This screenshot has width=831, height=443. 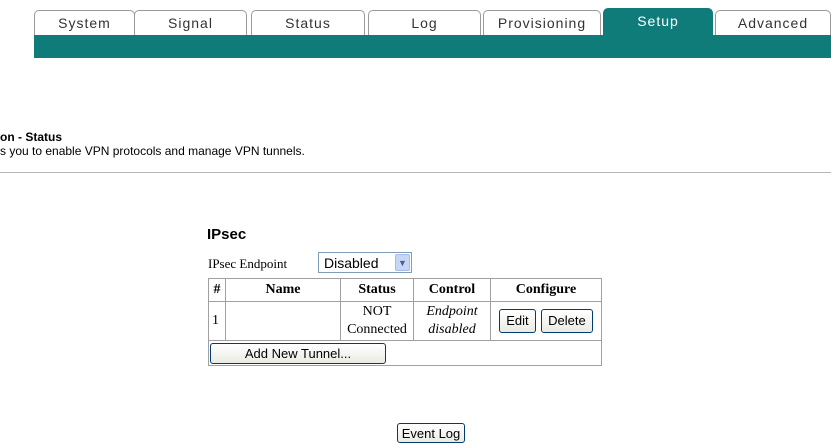 I want to click on delete-button: Delete, so click(x=567, y=321).